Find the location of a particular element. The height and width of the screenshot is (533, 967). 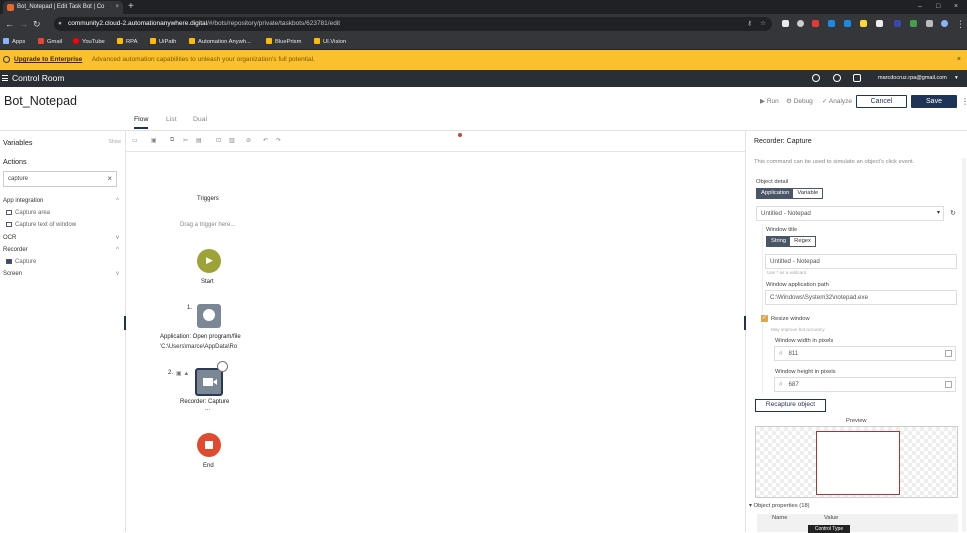

tab-dual: Dual is located at coordinates (200, 119).